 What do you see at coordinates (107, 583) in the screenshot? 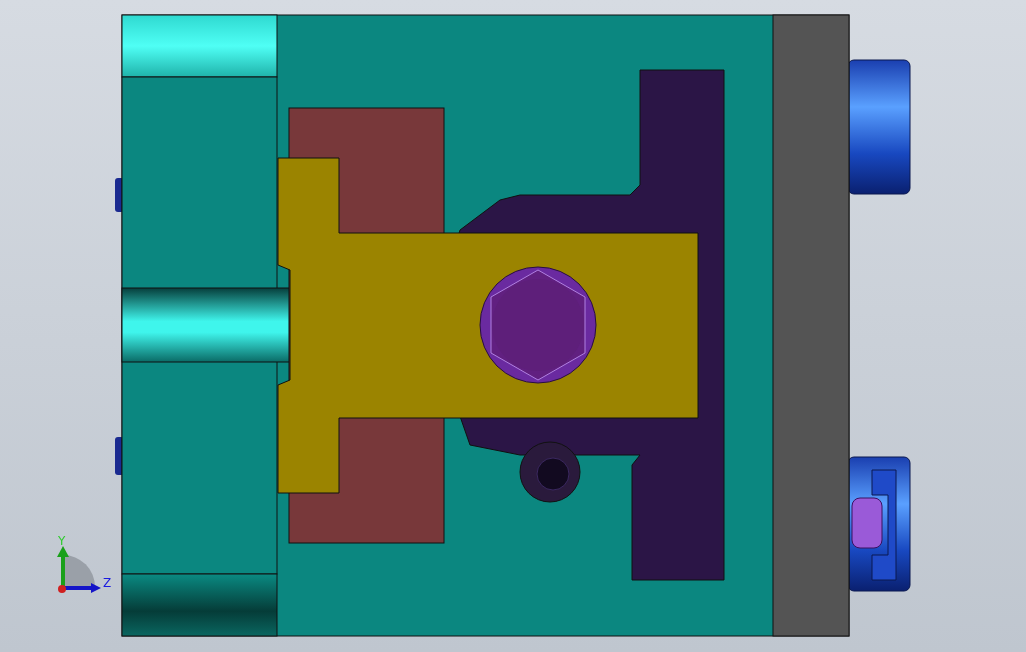
I see `axis-label: Z` at bounding box center [107, 583].